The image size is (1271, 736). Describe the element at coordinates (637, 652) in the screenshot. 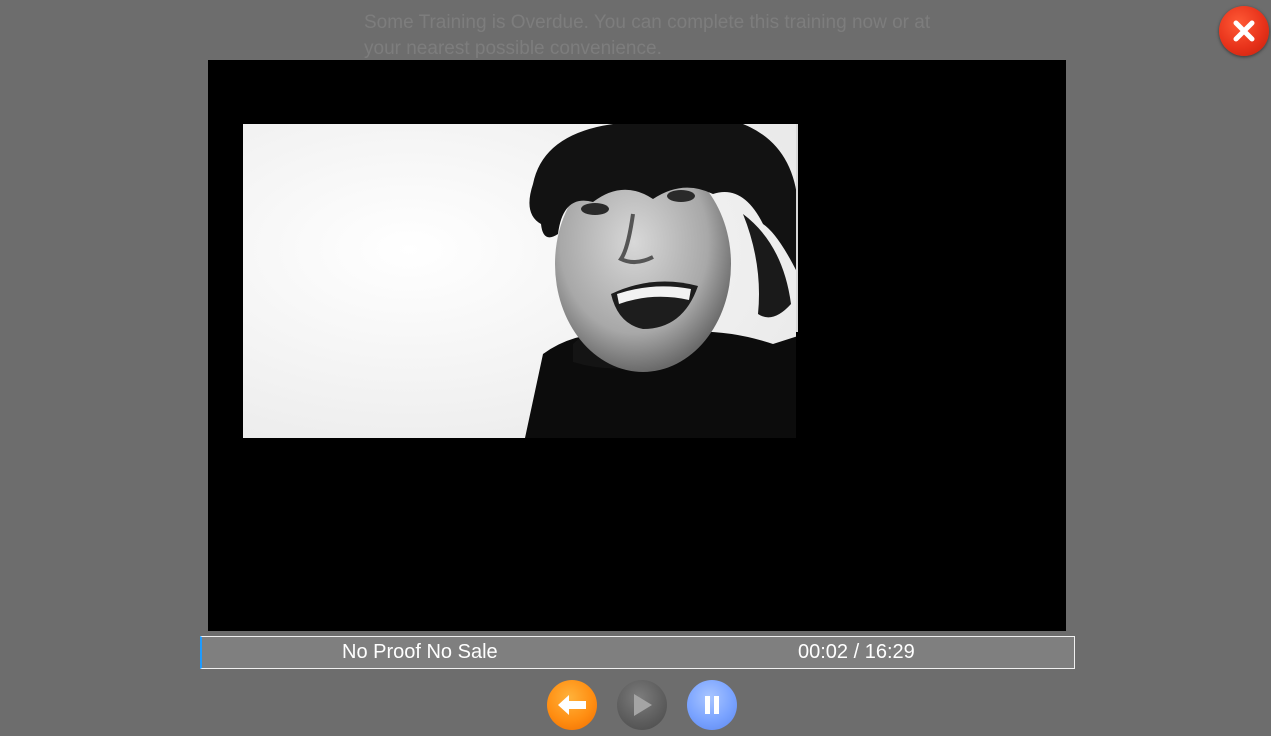

I see `media-info-bar: No Proof No Sale 00:02 / 16:29` at that location.